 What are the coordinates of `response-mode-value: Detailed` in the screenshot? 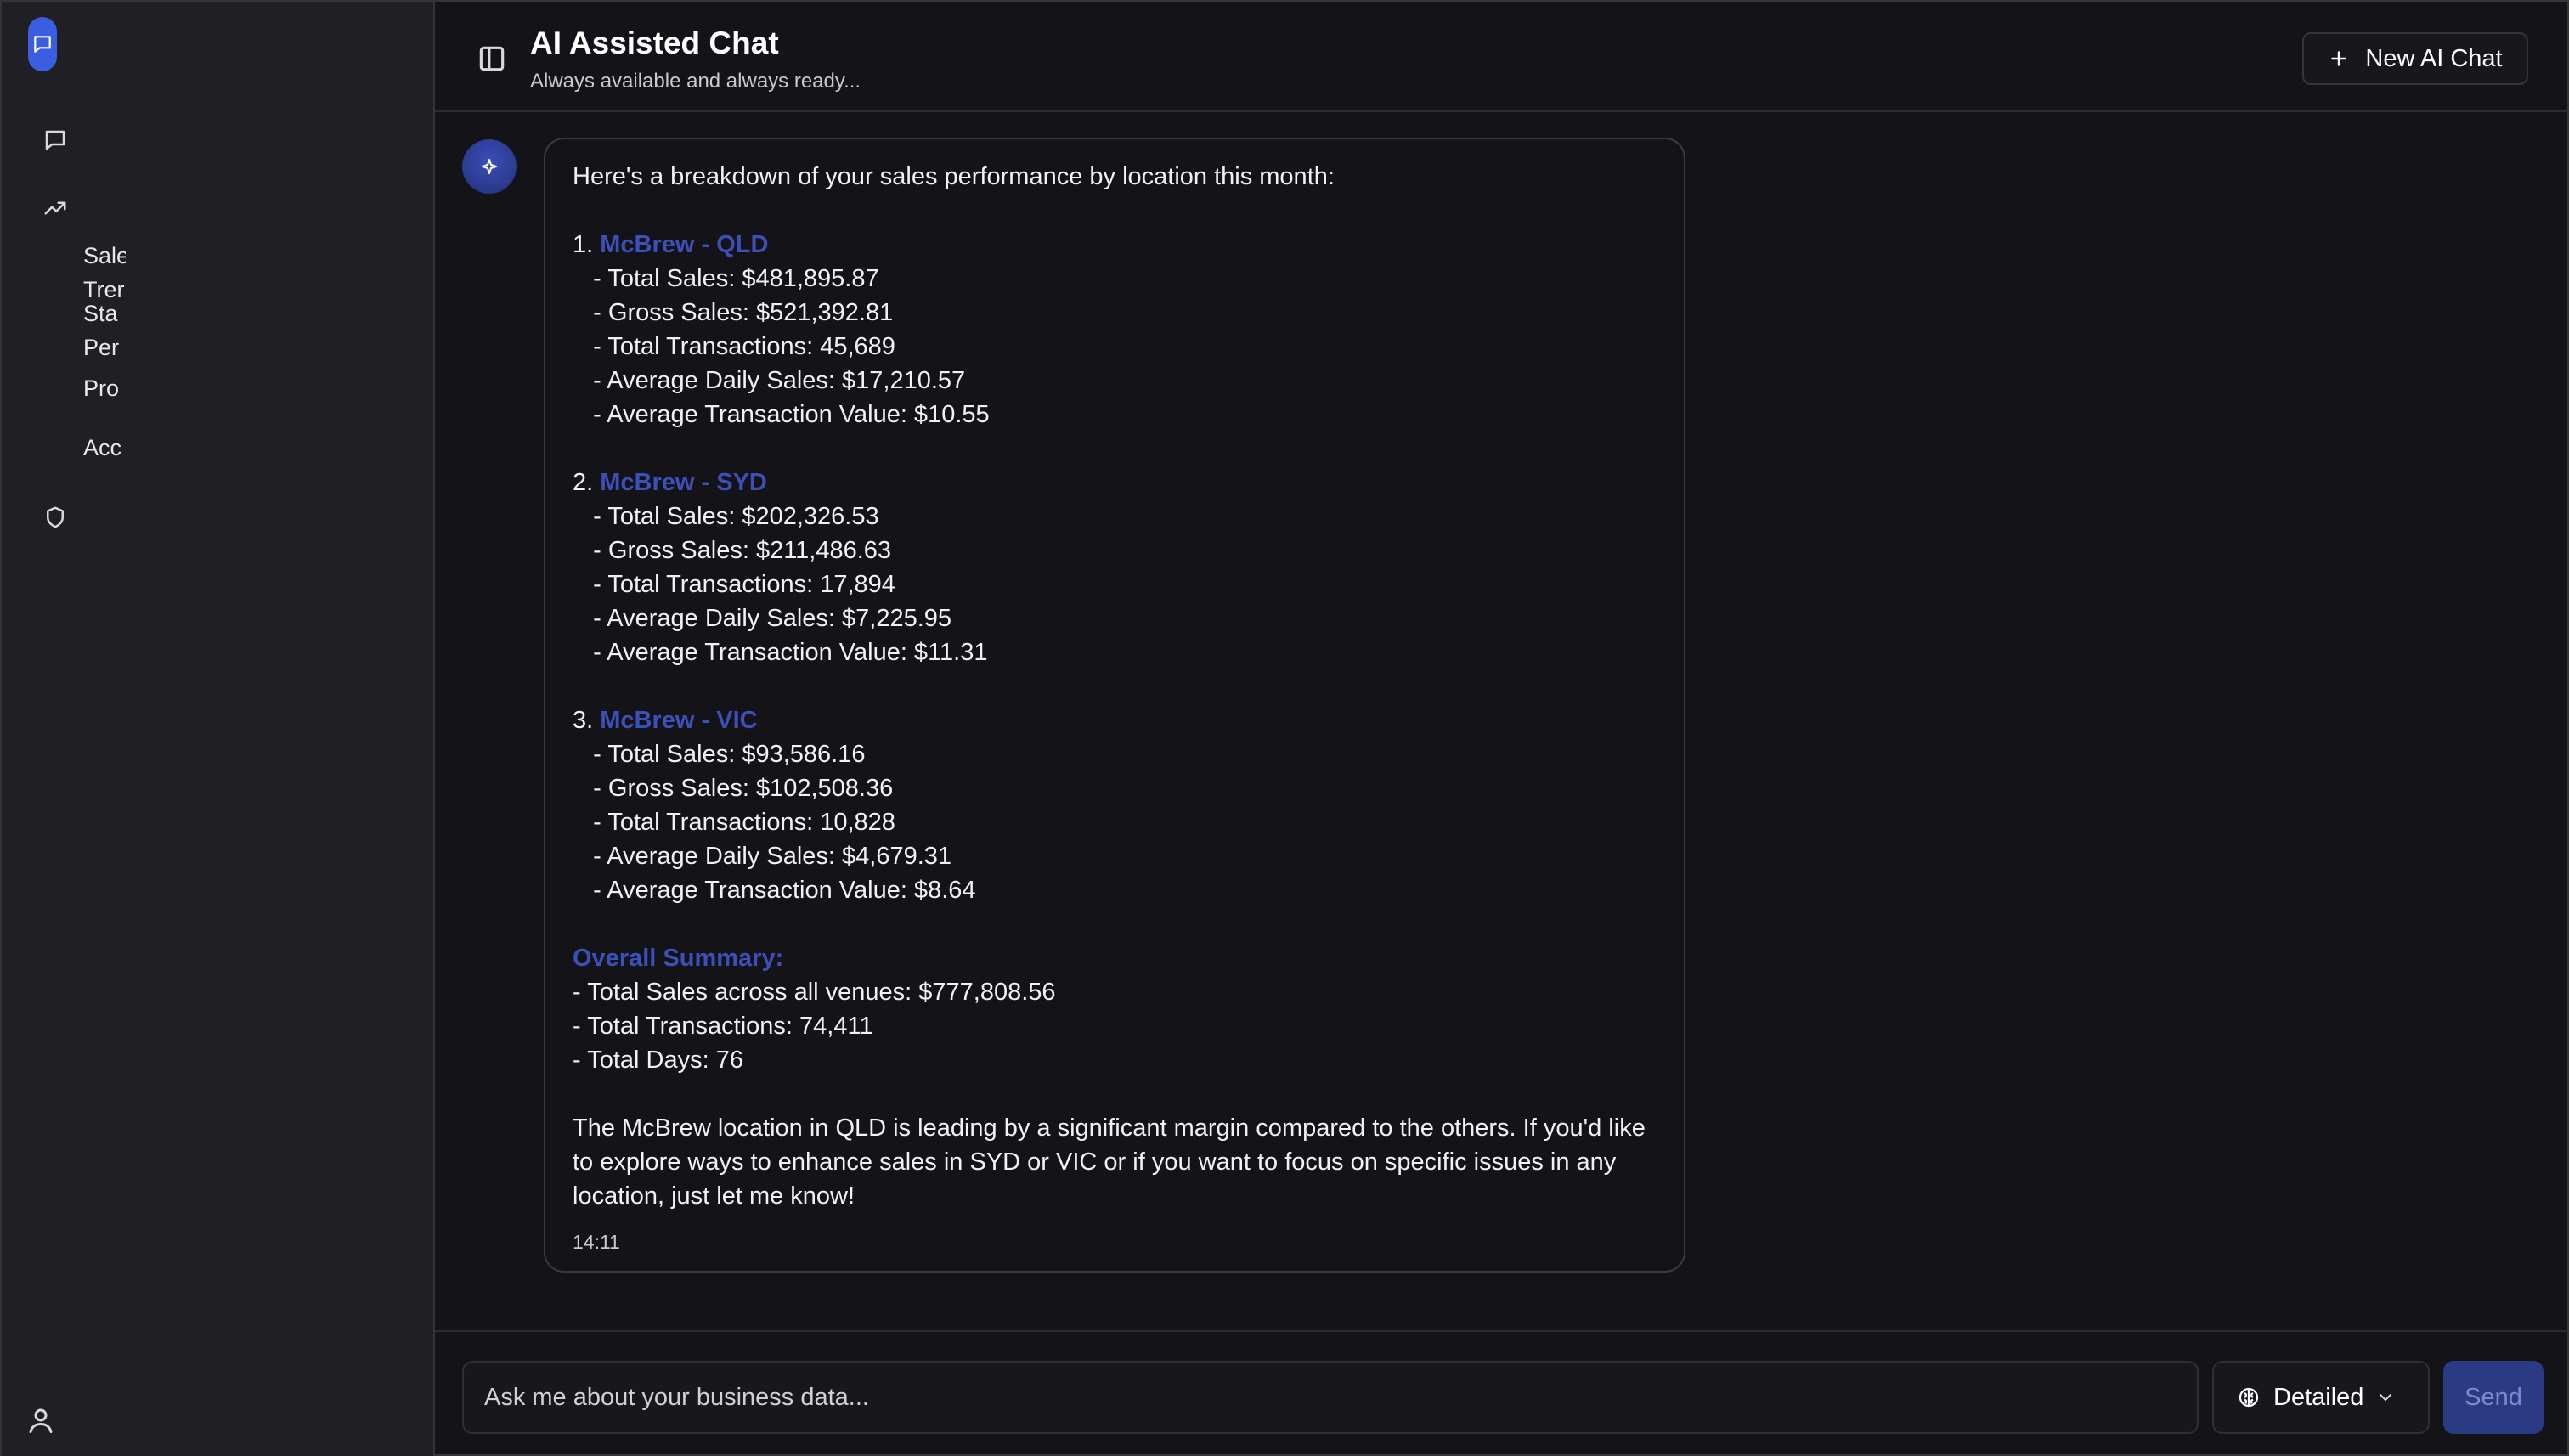 It's located at (2319, 1397).